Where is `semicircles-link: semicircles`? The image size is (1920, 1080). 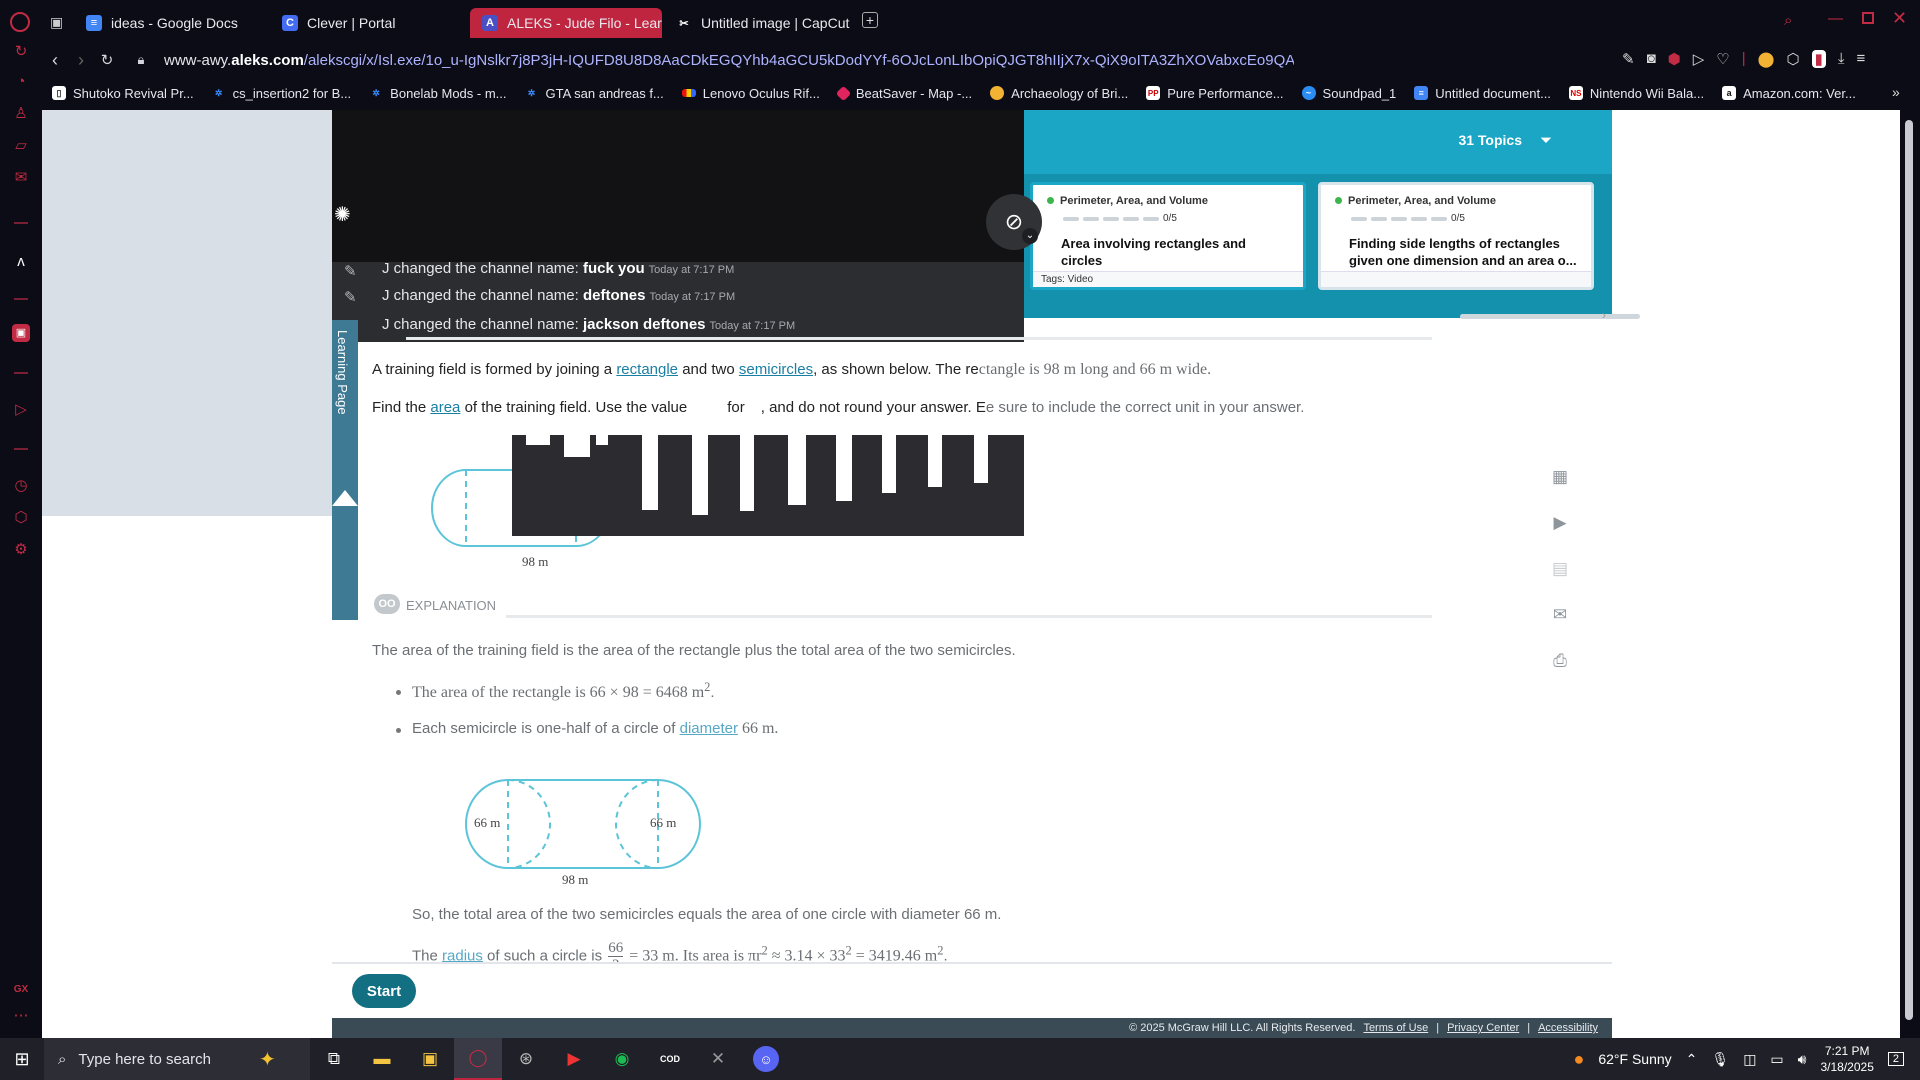
semicircles-link: semicircles is located at coordinates (776, 369).